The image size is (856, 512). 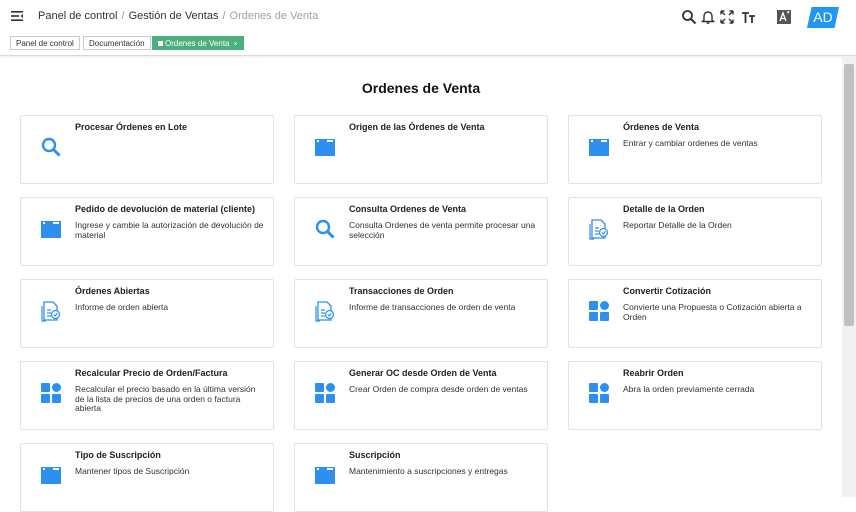 What do you see at coordinates (408, 209) in the screenshot?
I see `card-title: Consulta Ordenes de Venta` at bounding box center [408, 209].